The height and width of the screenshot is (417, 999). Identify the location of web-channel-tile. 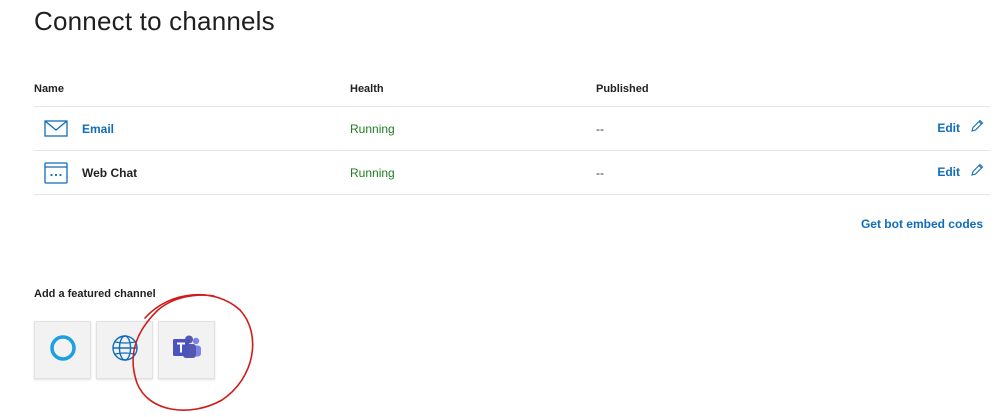
(124, 350).